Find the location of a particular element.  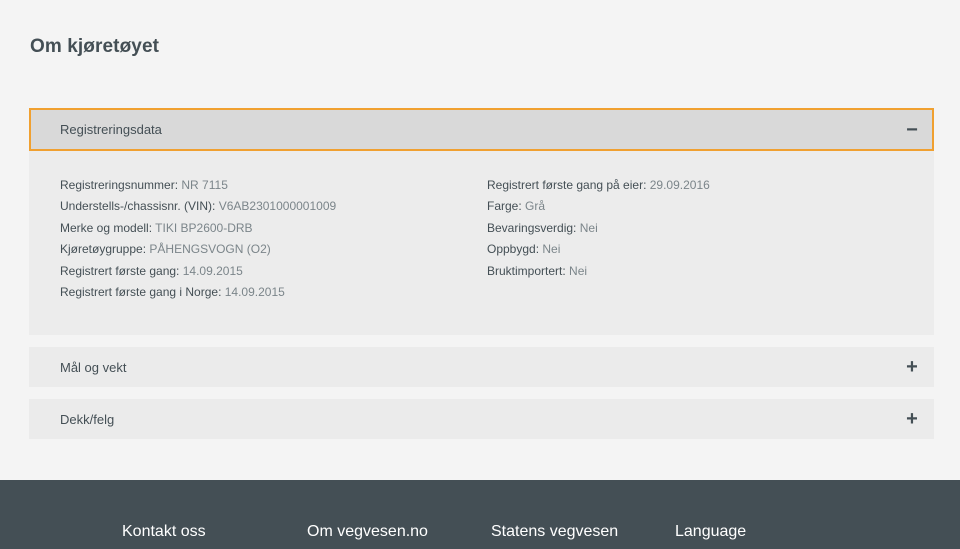

field-value: PÅHENGSVOGN (O2) is located at coordinates (210, 249).